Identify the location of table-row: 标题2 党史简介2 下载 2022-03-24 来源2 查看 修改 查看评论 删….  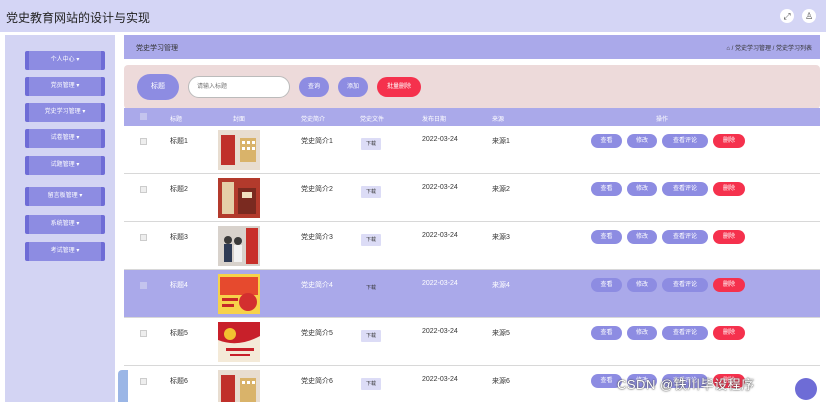
(472, 198).